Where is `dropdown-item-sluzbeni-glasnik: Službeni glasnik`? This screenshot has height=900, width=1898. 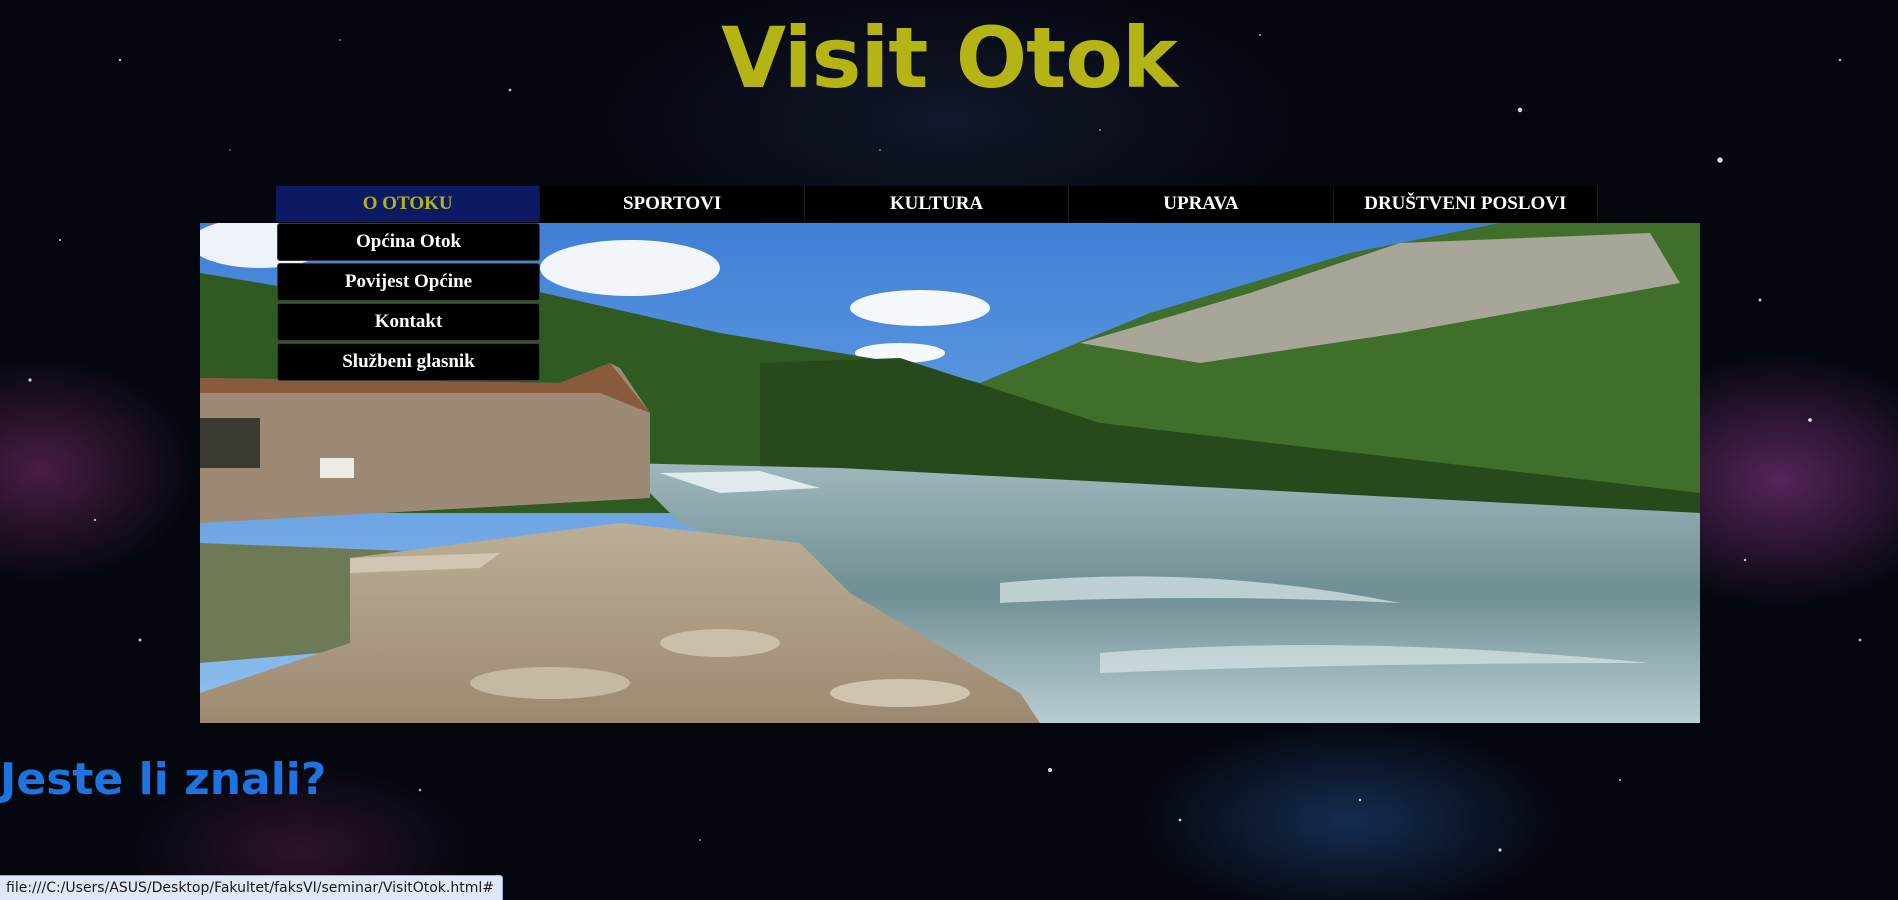
dropdown-item-sluzbeni-glasnik: Službeni glasnik is located at coordinates (408, 362).